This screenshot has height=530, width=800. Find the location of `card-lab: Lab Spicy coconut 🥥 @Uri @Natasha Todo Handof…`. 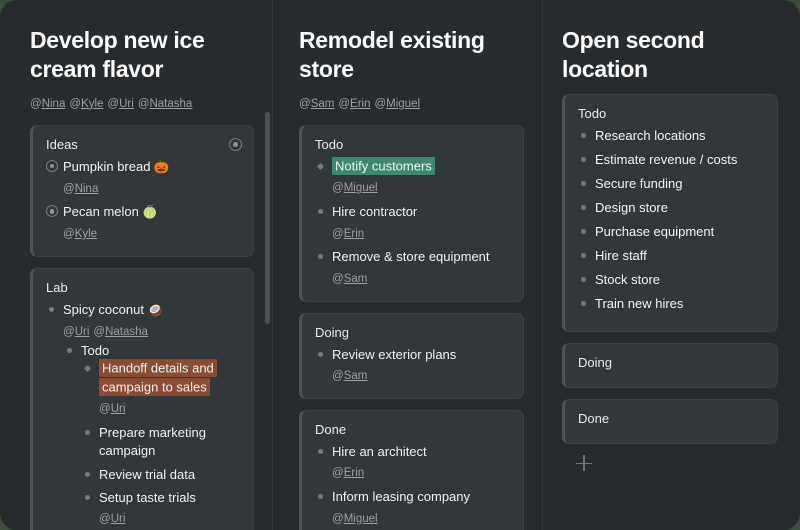

card-lab: Lab Spicy coconut 🥥 @Uri @Natasha Todo Handof… is located at coordinates (142, 398).